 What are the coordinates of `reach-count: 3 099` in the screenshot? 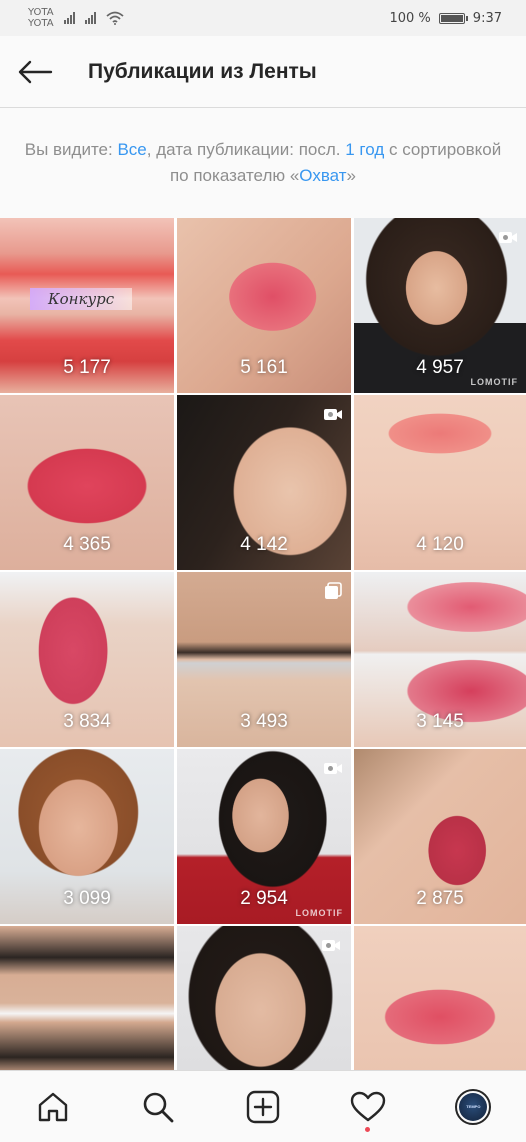 It's located at (87, 898).